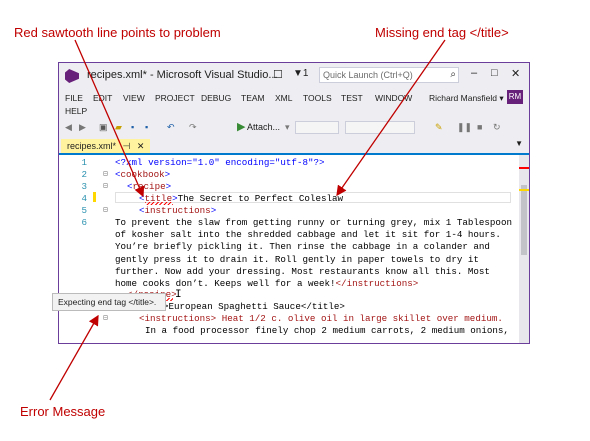 This screenshot has height=441, width=590. What do you see at coordinates (72, 76) in the screenshot?
I see `visual-studio-logo-icon` at bounding box center [72, 76].